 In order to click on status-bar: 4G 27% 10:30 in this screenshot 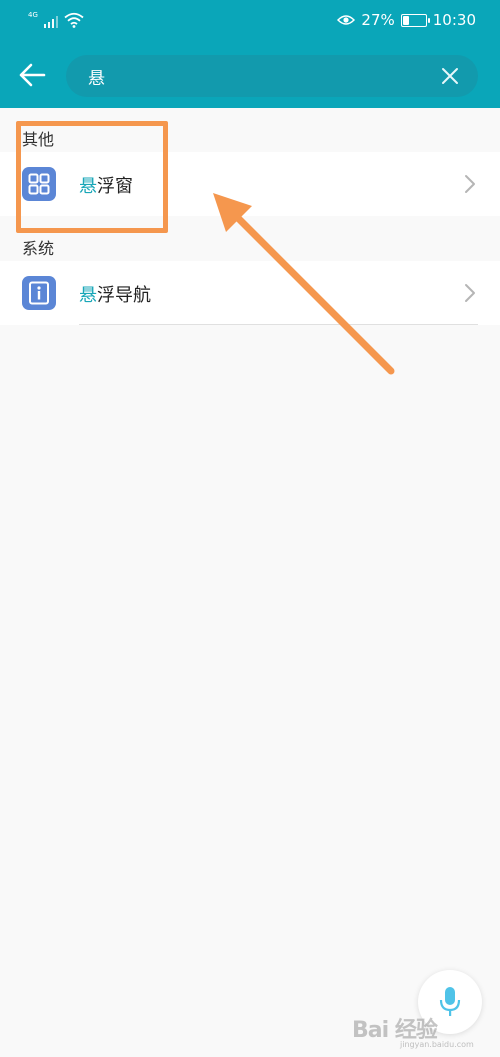, I will do `click(250, 21)`.